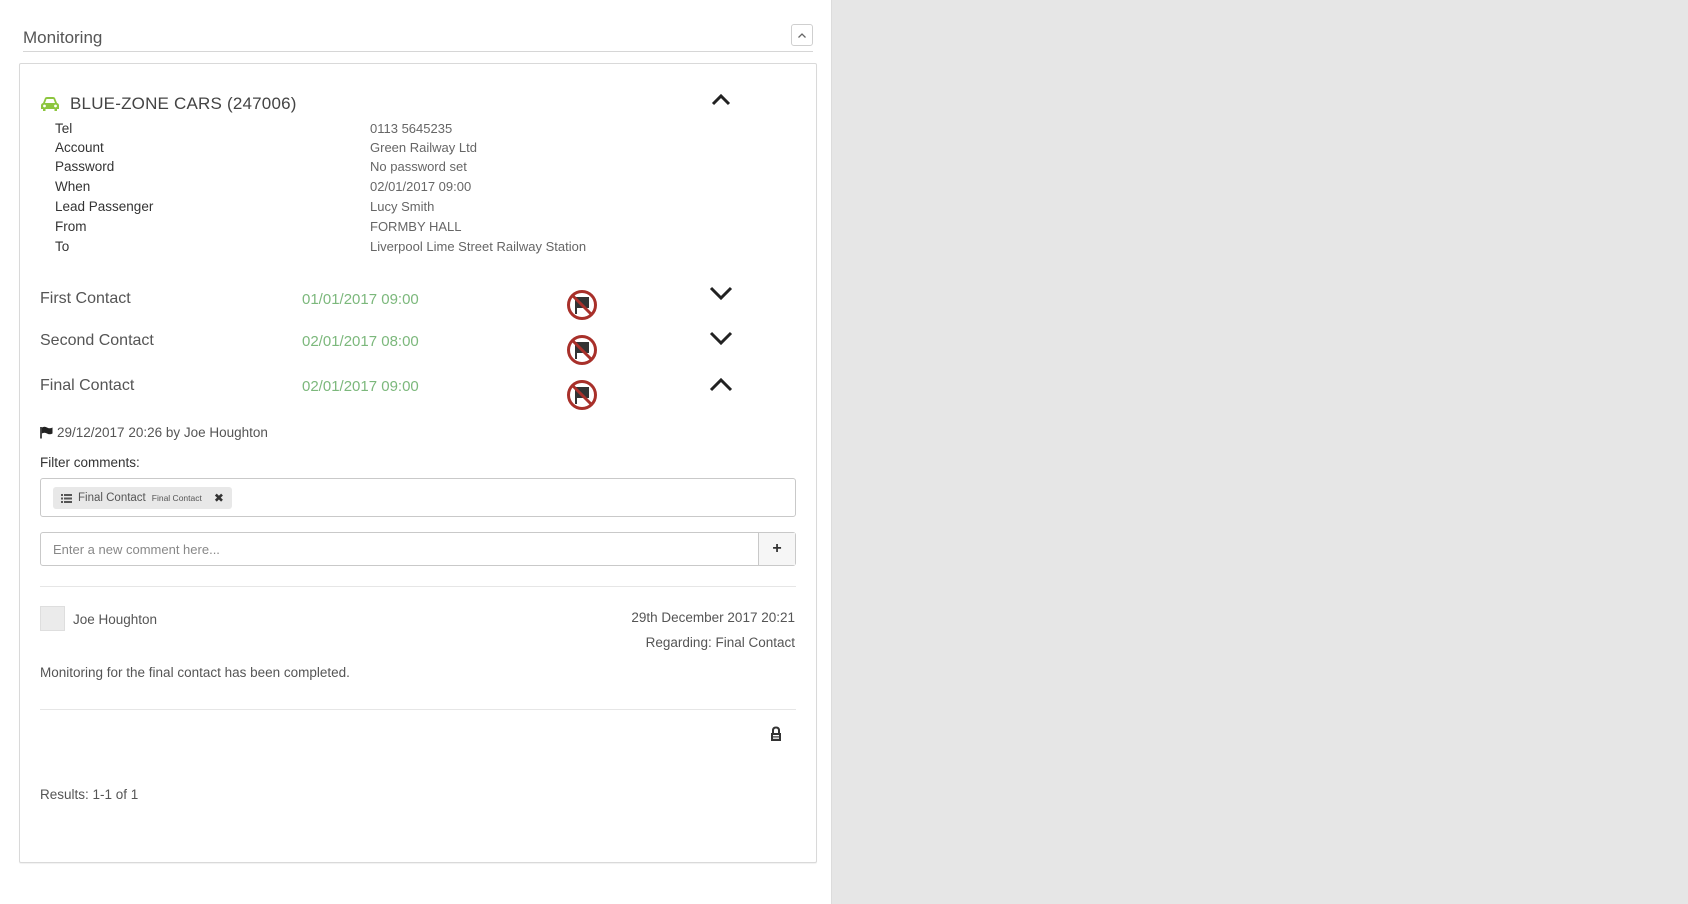 This screenshot has height=904, width=1688. I want to click on contact-time-first: 01/01/2017 09:00, so click(360, 299).